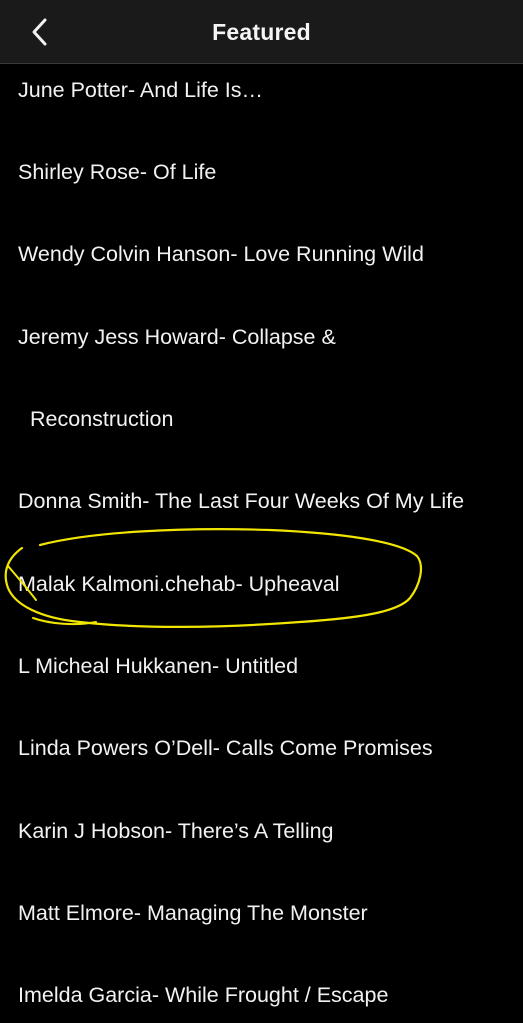 Image resolution: width=523 pixels, height=1023 pixels. I want to click on top-app-bar: Featured, so click(261, 32).